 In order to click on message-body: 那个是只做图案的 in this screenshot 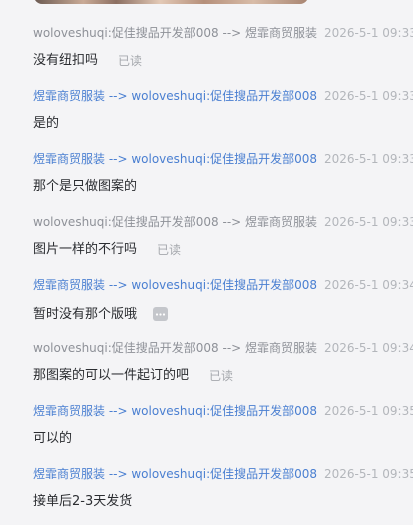, I will do `click(85, 187)`.